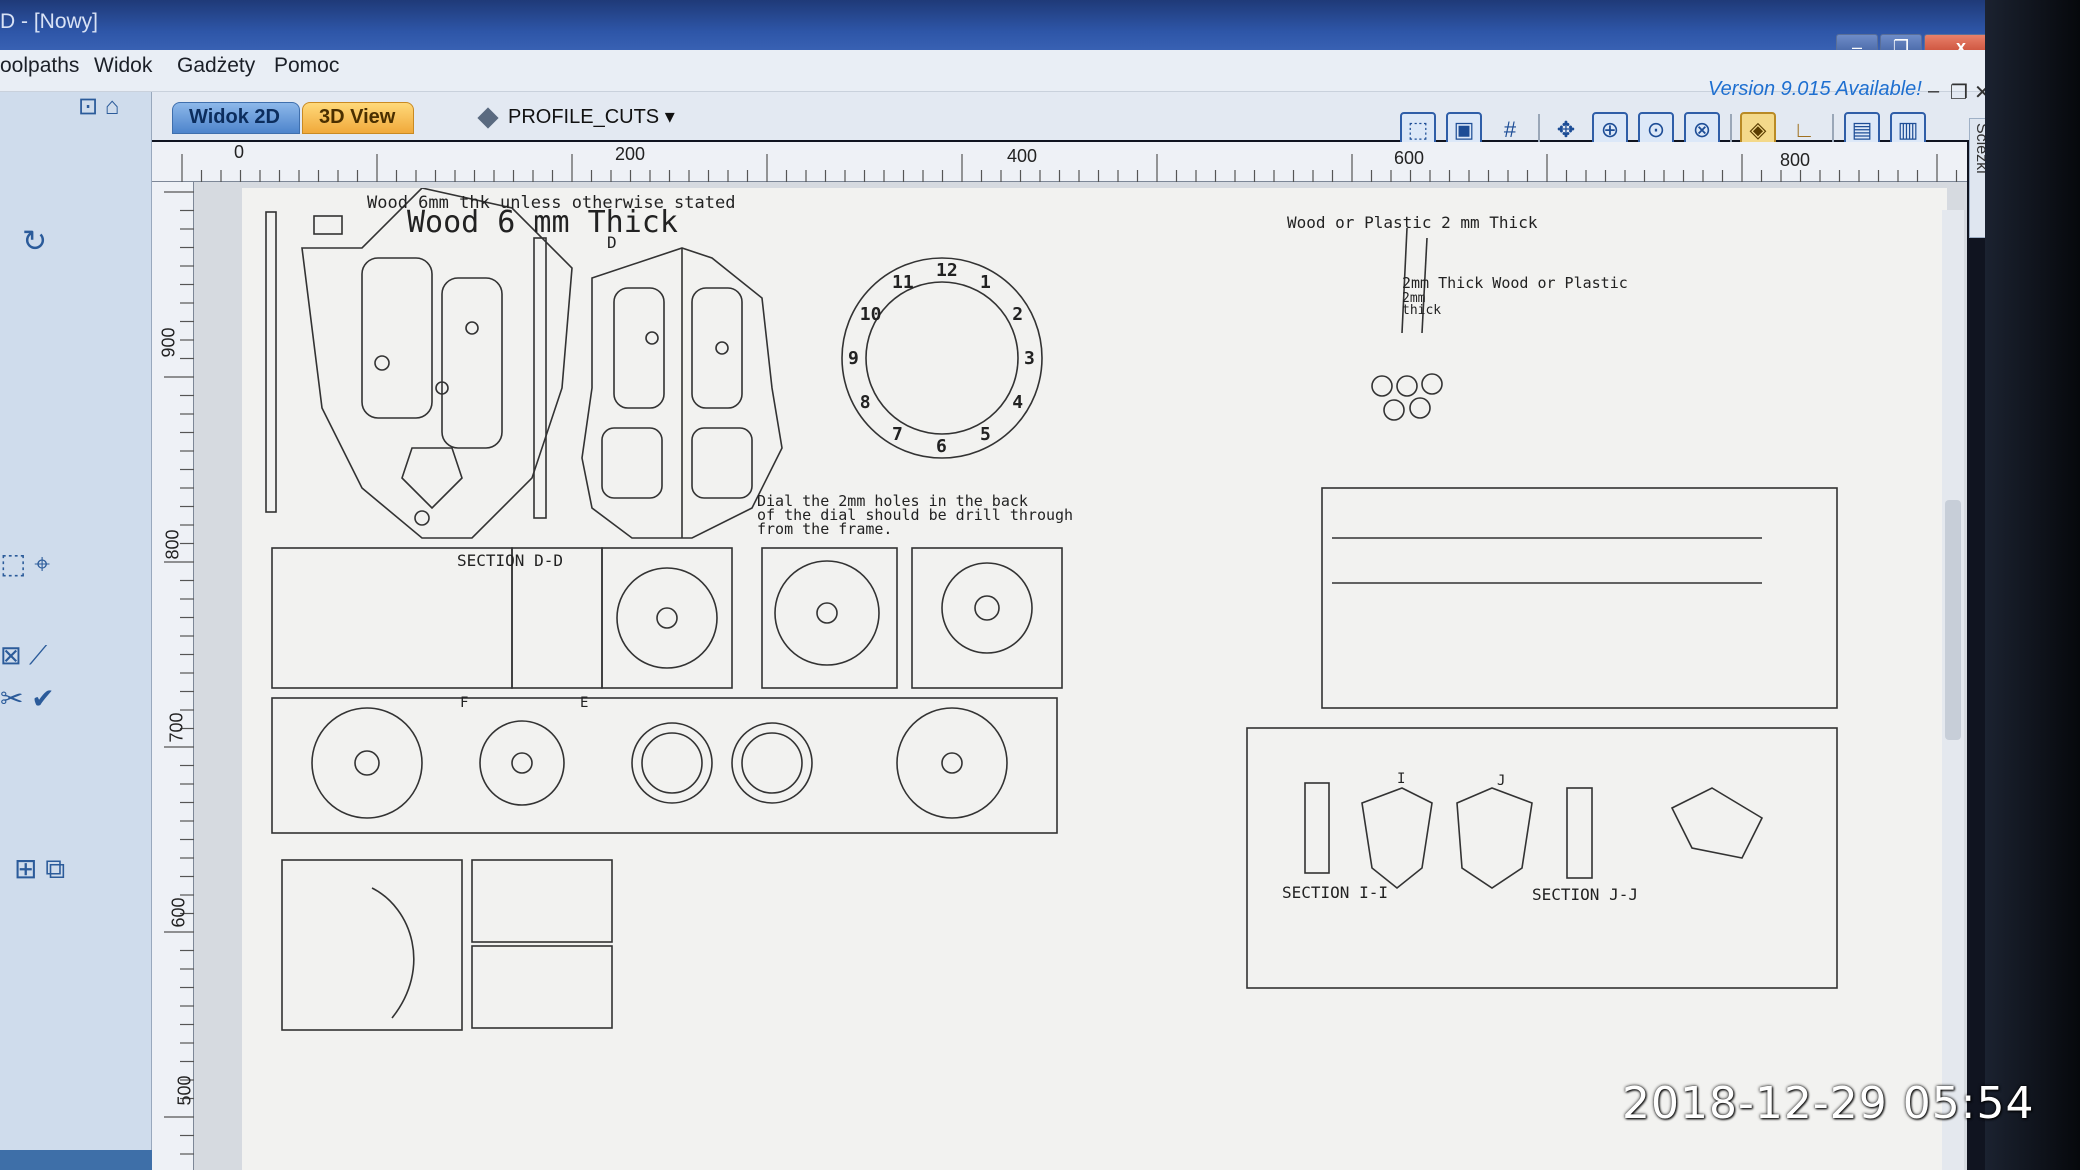 The image size is (2080, 1170). What do you see at coordinates (1795, 160) in the screenshot?
I see `ruler-label-800: 800` at bounding box center [1795, 160].